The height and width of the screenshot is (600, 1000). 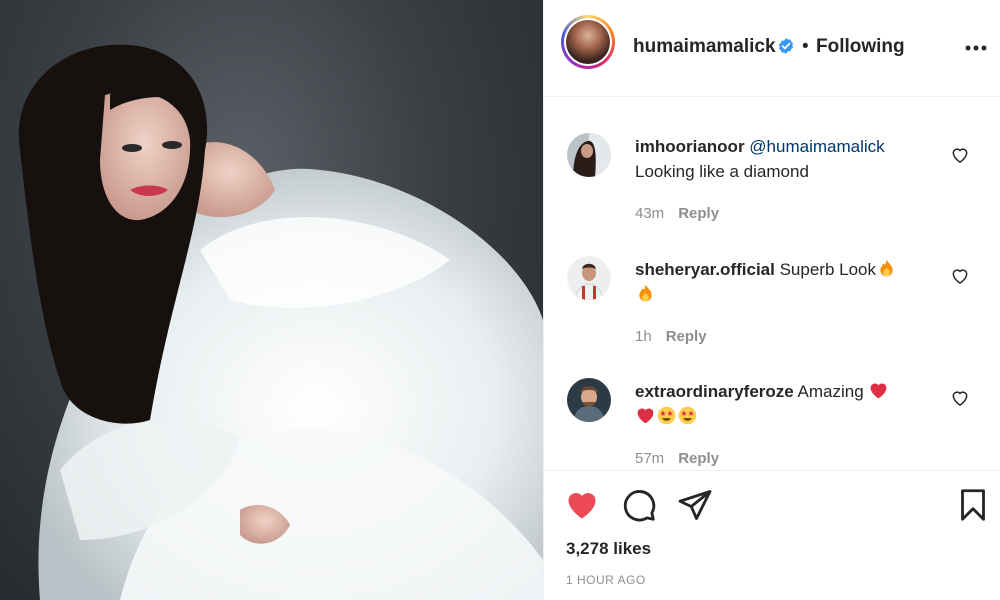 What do you see at coordinates (860, 47) in the screenshot?
I see `following-button: Following` at bounding box center [860, 47].